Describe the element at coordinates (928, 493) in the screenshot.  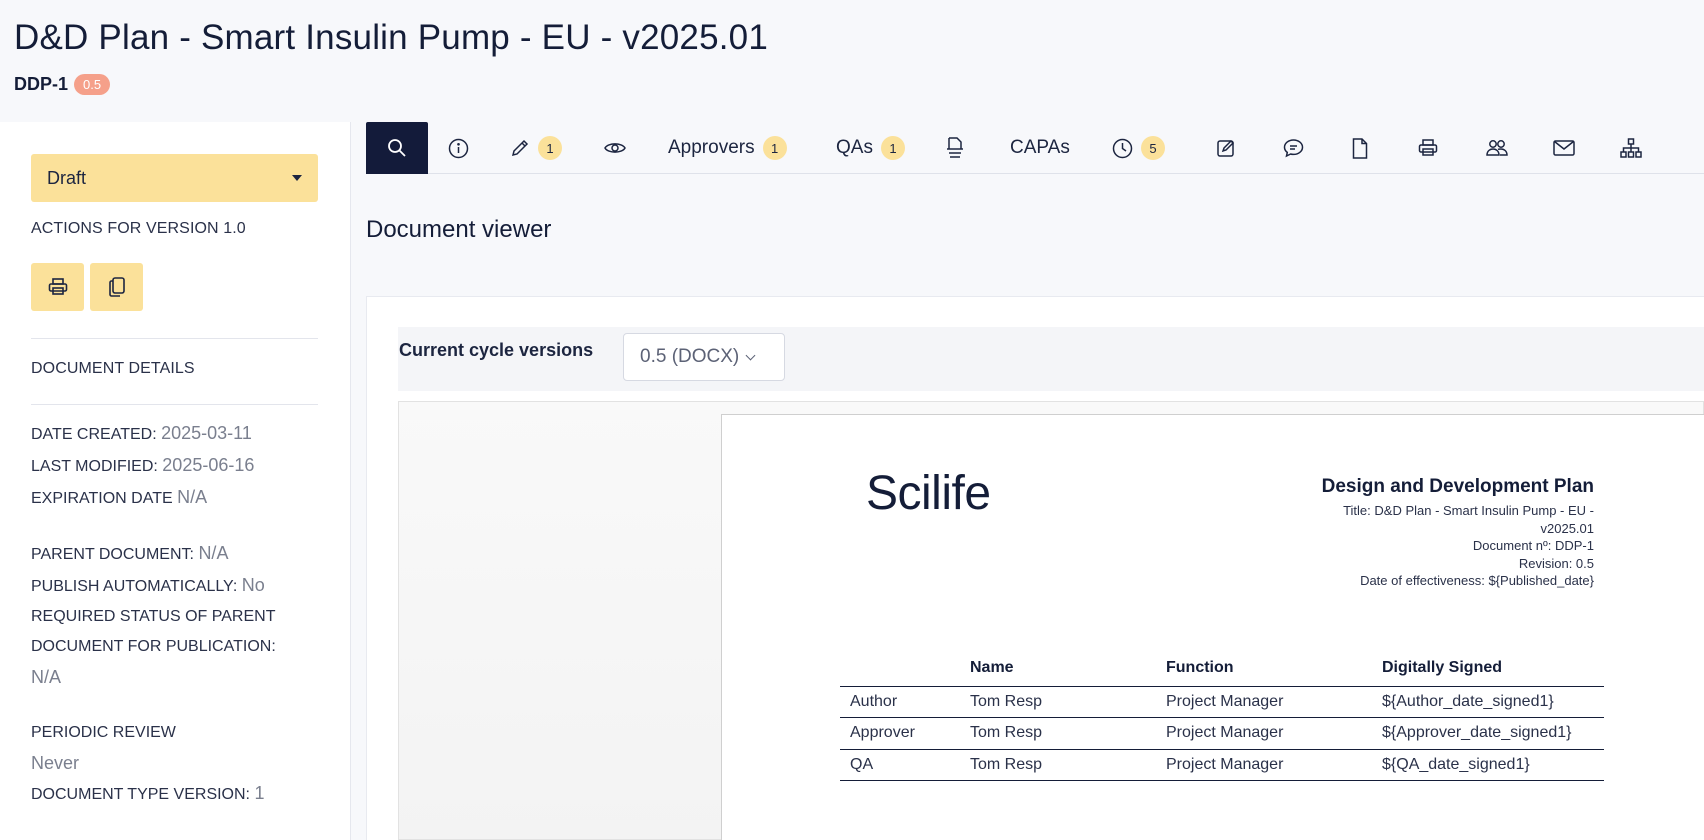
I see `scilife-logo: Scilife` at that location.